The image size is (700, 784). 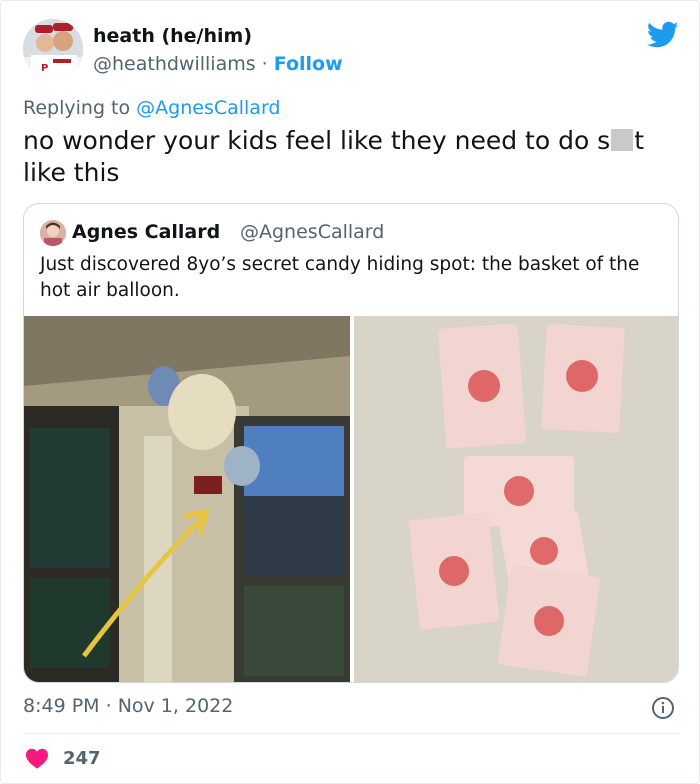 I want to click on replying-to-handle-link: @AgnesCallard, so click(x=208, y=108).